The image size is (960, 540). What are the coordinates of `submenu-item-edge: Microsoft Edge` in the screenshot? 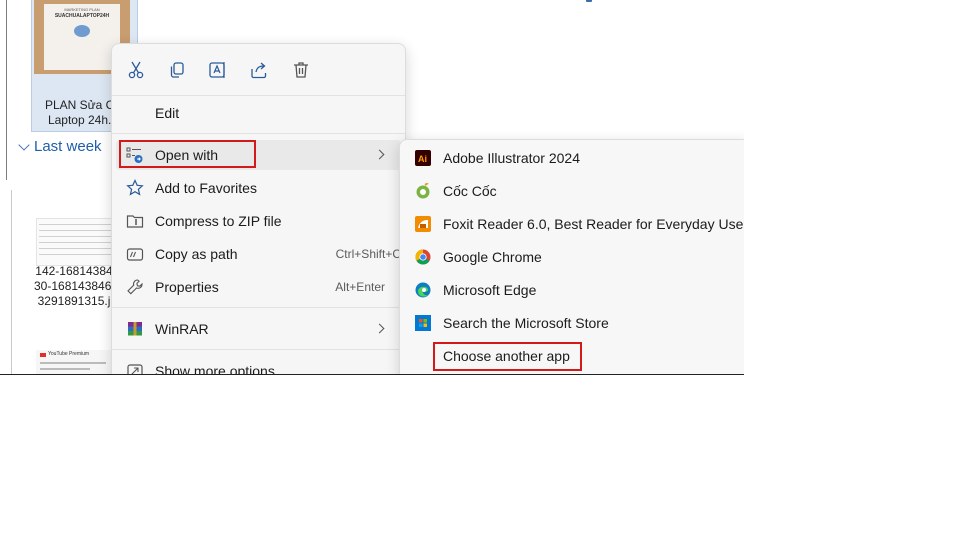 It's located at (574, 290).